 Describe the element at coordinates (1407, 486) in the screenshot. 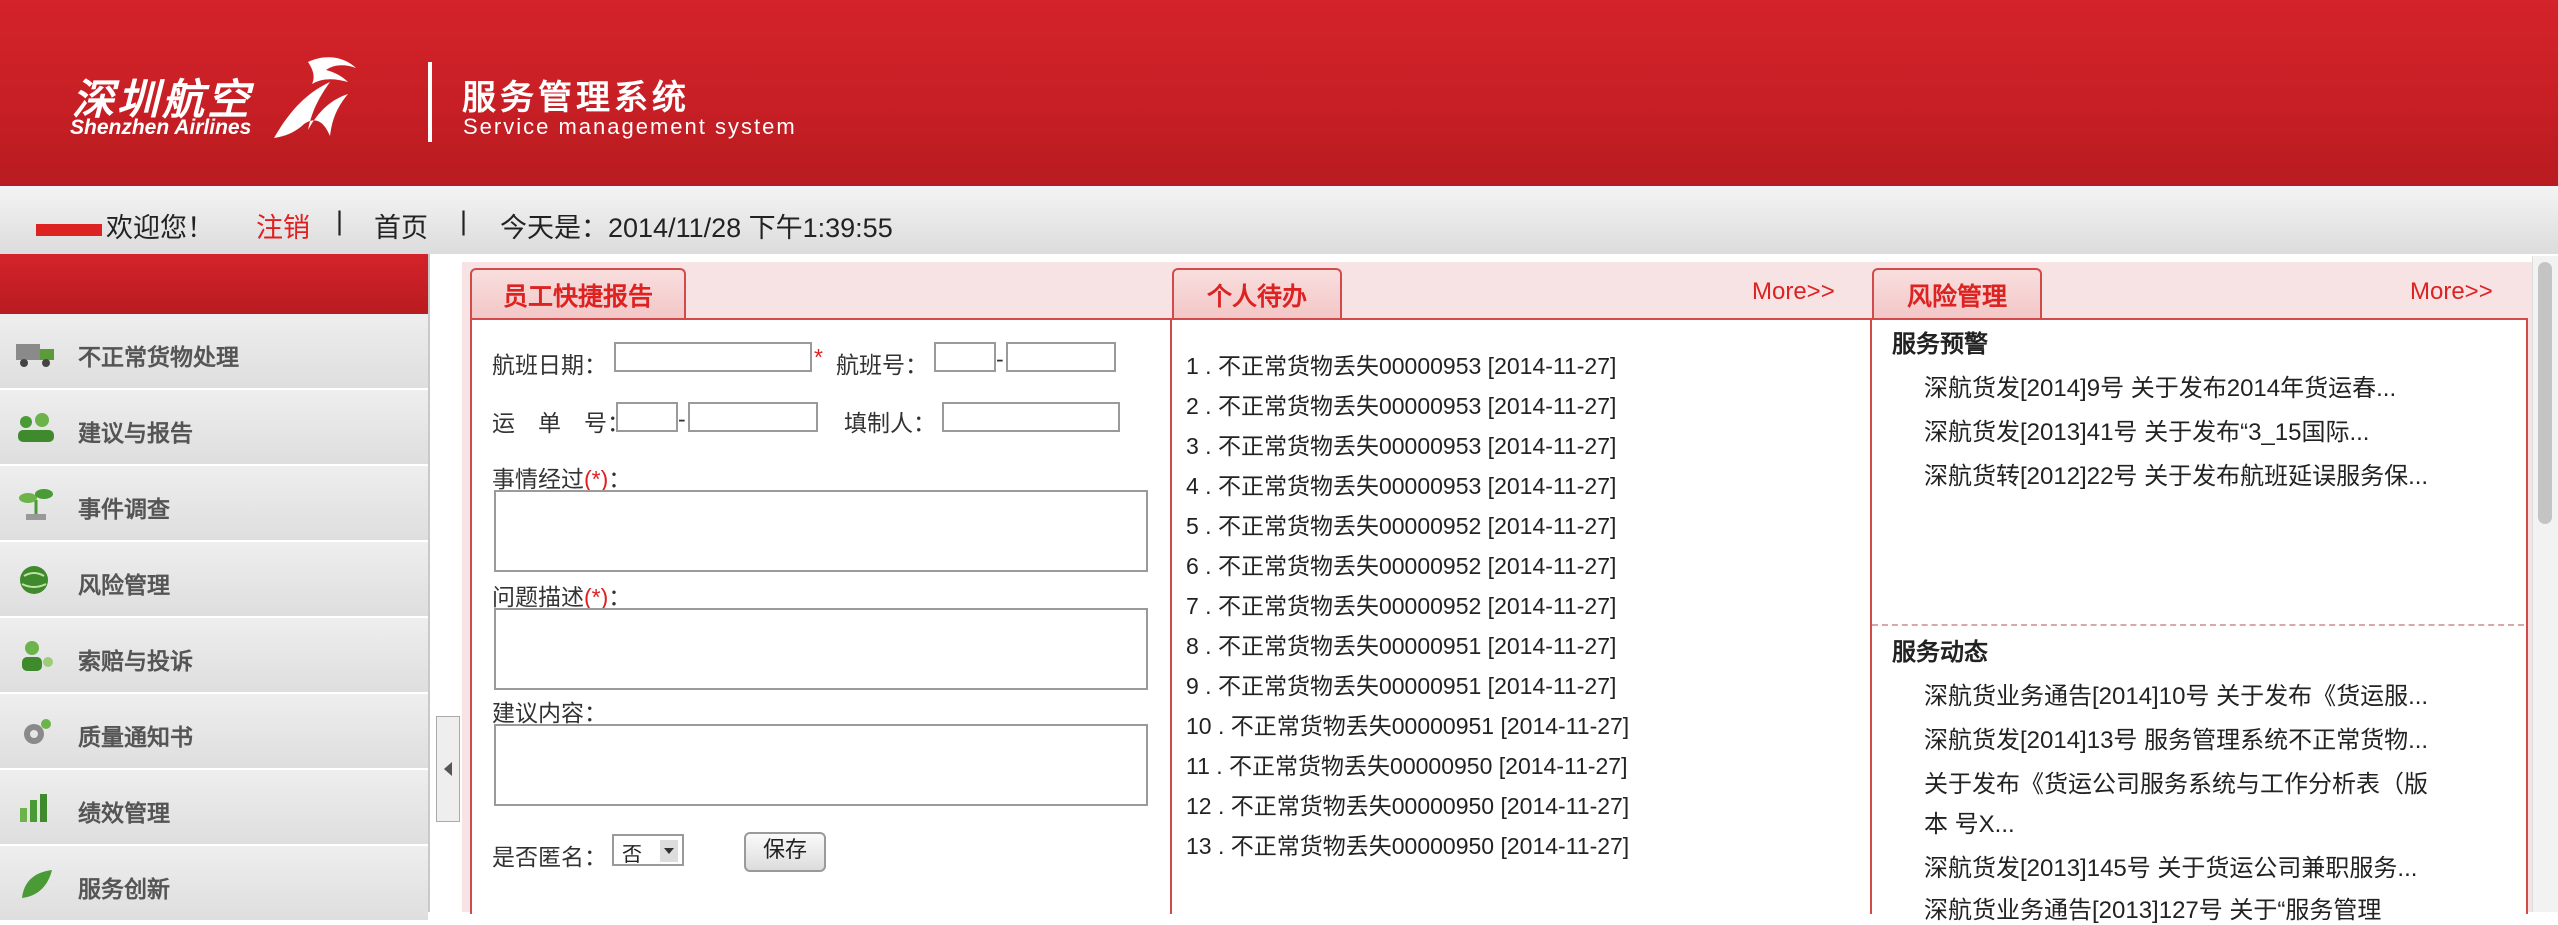

I see `list-item: 4 . 不正常货物丢失00000953 [2014-11-27]` at that location.